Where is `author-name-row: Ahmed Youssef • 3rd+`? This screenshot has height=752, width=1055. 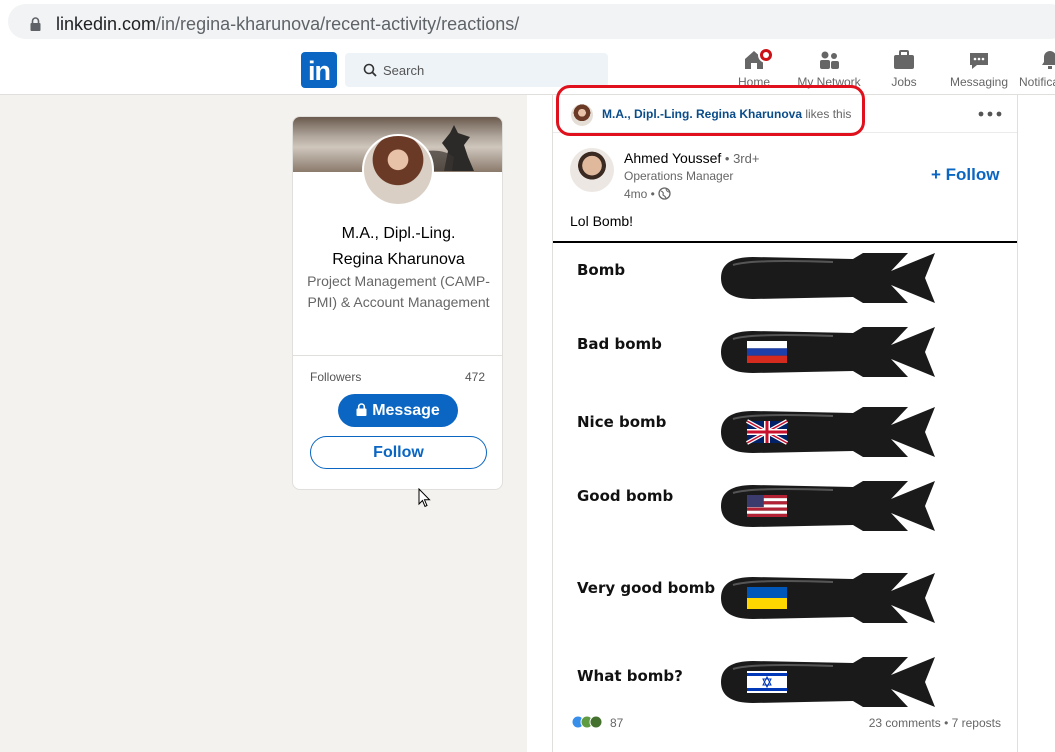 author-name-row: Ahmed Youssef • 3rd+ is located at coordinates (691, 158).